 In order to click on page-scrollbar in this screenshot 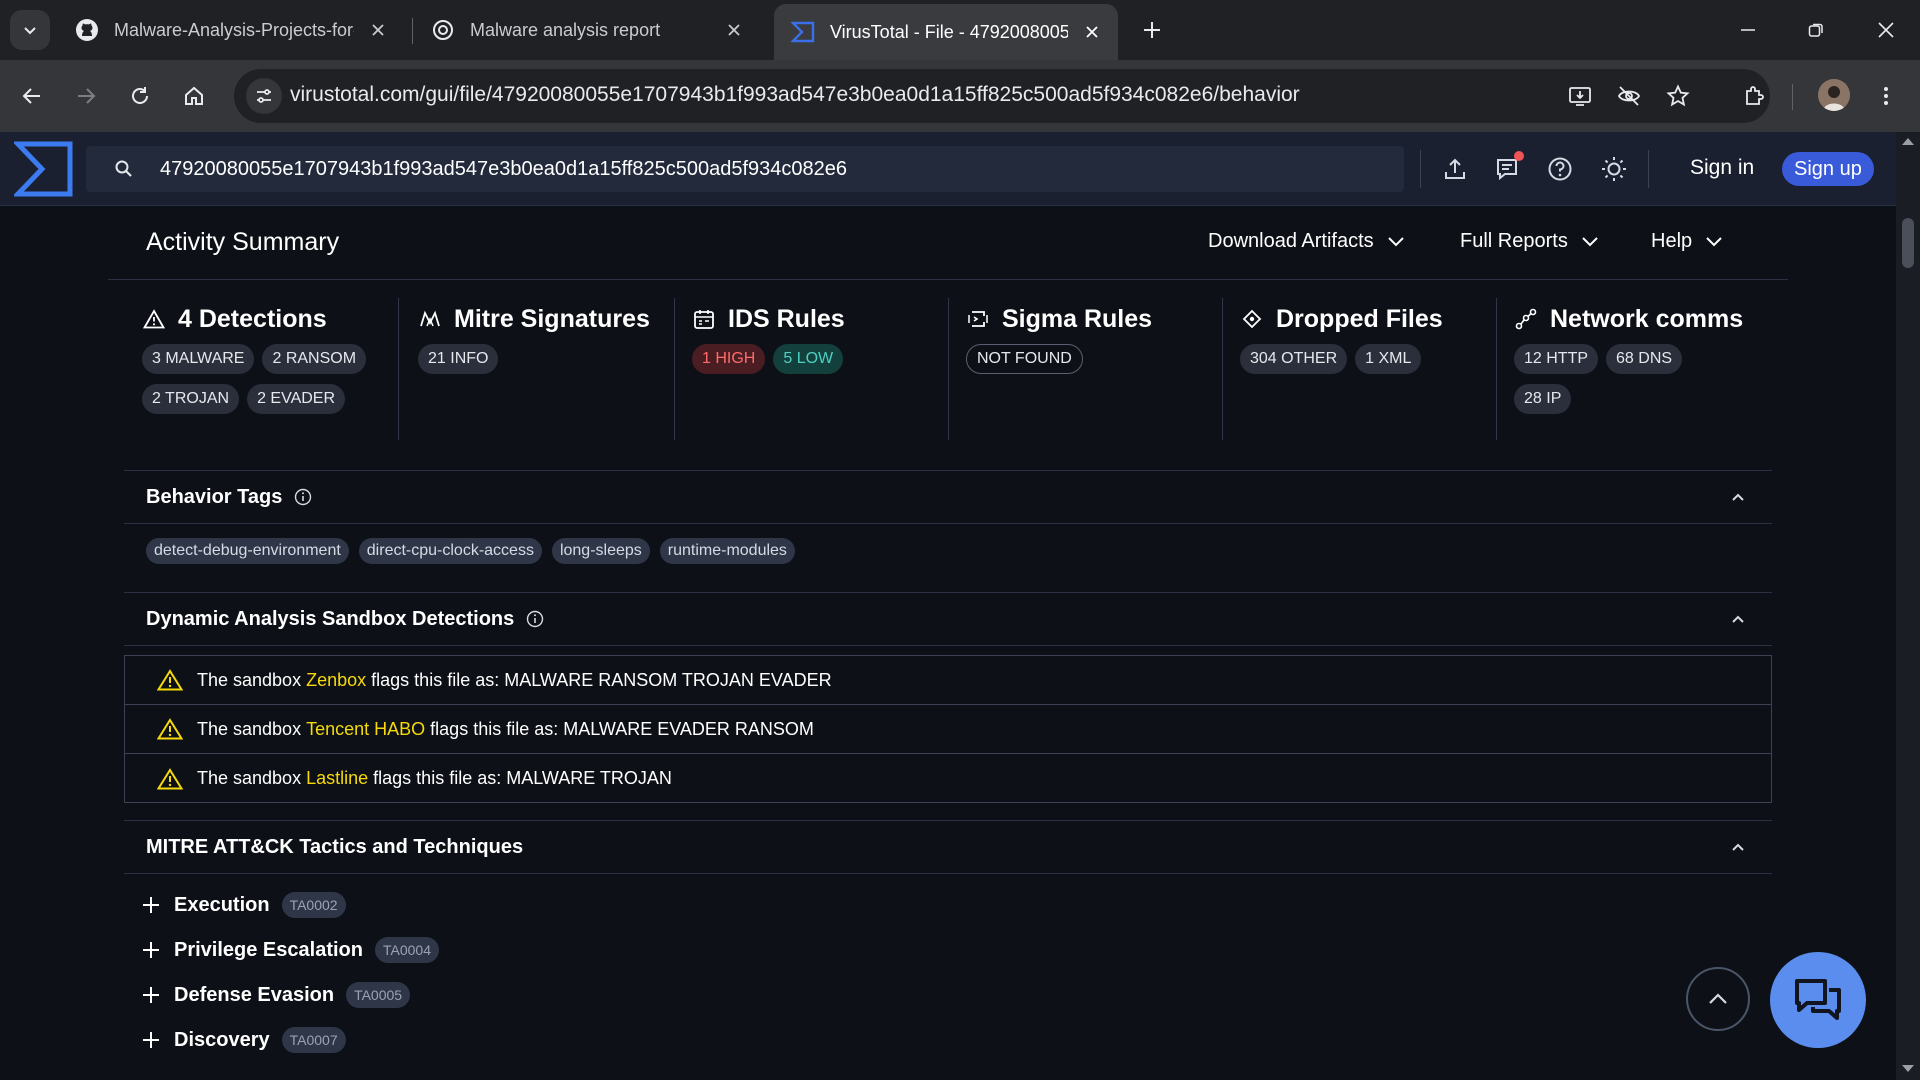, I will do `click(1908, 606)`.